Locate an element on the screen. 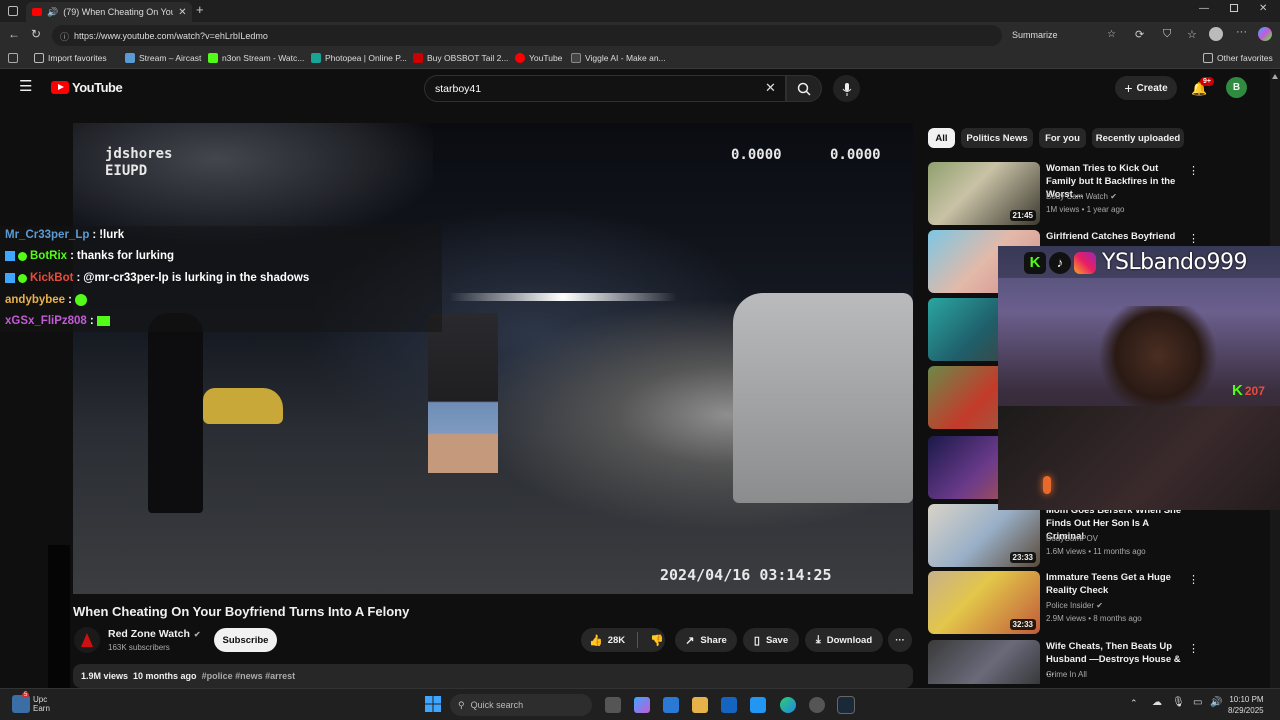 Image resolution: width=1280 pixels, height=720 pixels. video-thumbnail: 23:33 is located at coordinates (984, 535).